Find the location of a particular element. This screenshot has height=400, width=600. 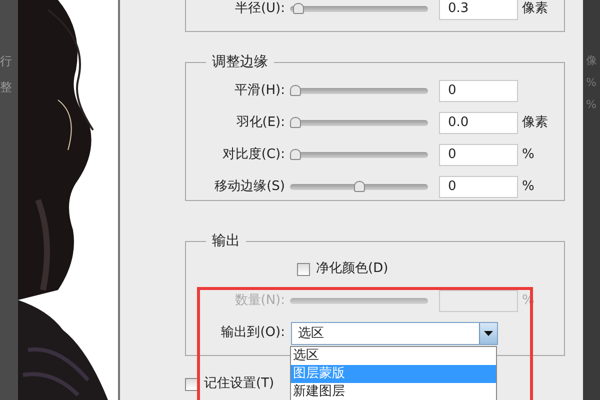

dropdown-option: 新建图层 is located at coordinates (393, 391).